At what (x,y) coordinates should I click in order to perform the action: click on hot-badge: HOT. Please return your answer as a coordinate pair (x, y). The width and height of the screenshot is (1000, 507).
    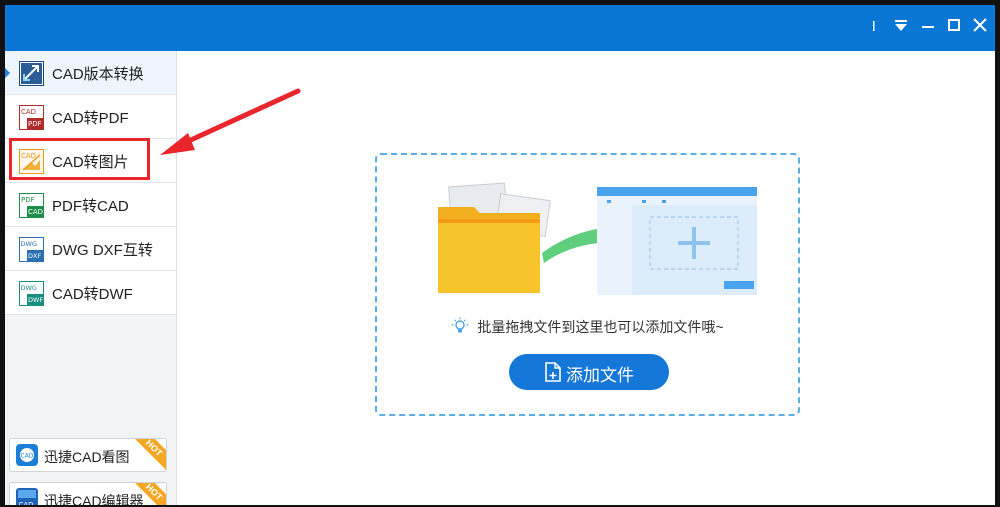
    Looking at the image, I should click on (148, 455).